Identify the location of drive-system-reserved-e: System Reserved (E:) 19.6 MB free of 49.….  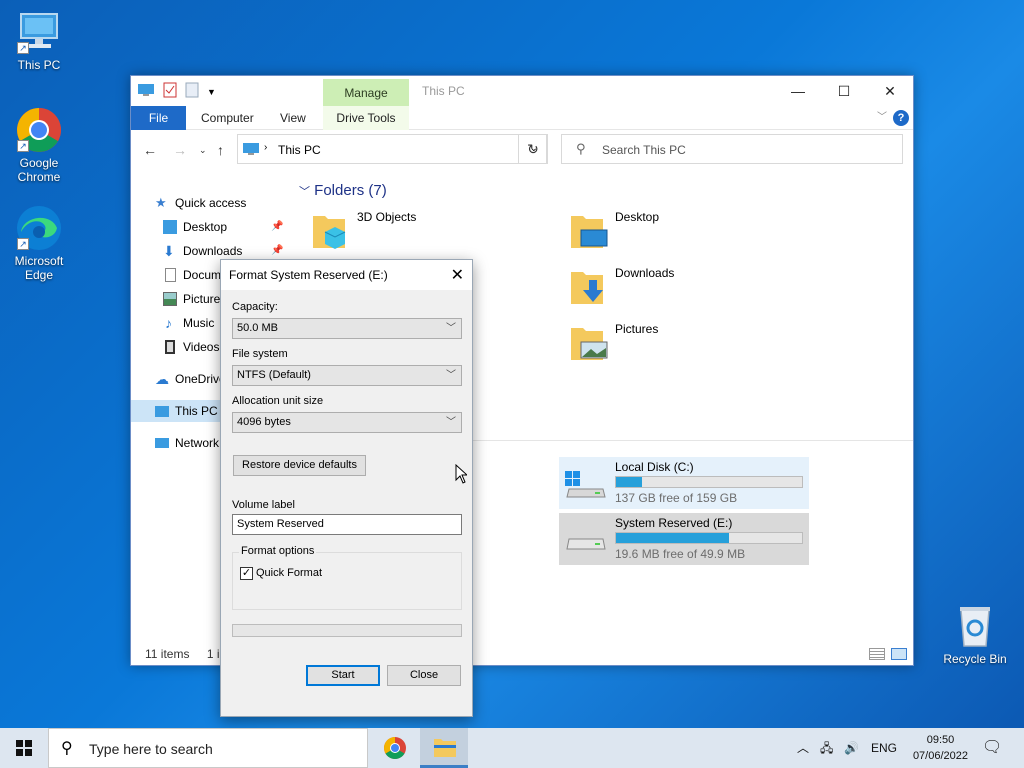
(684, 539).